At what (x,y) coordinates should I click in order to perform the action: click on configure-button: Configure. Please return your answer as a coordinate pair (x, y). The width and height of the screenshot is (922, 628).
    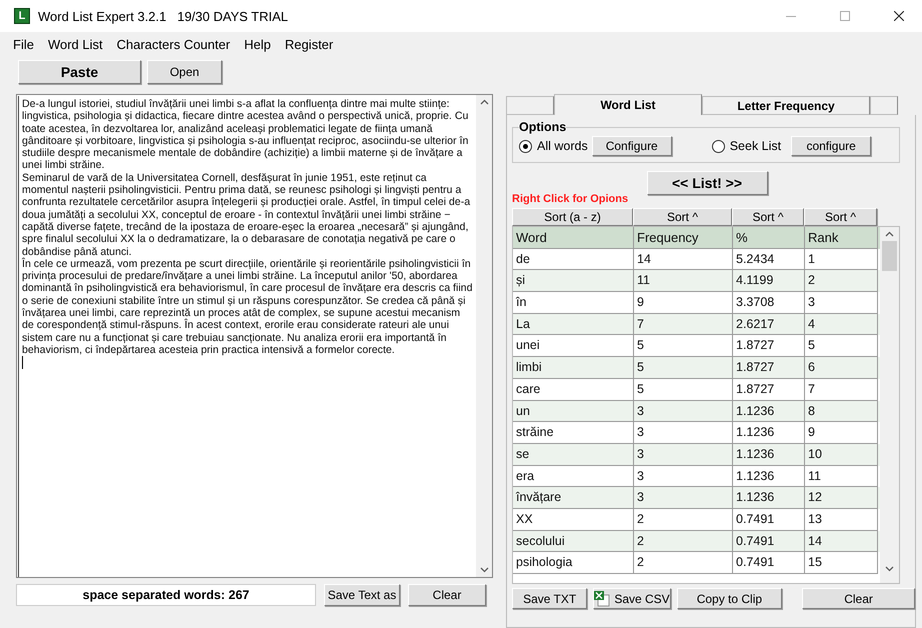
    Looking at the image, I should click on (632, 146).